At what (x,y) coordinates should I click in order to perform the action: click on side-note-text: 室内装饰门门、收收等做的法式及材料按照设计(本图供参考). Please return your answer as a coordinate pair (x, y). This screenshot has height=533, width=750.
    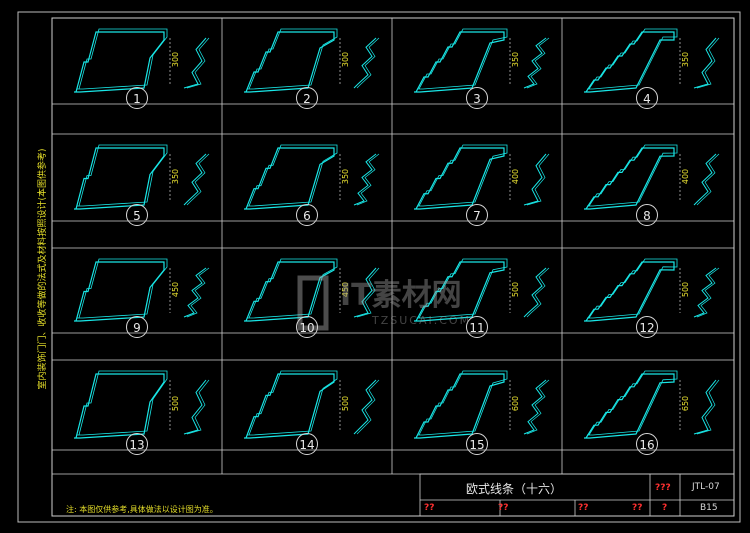
    Looking at the image, I should click on (43, 269).